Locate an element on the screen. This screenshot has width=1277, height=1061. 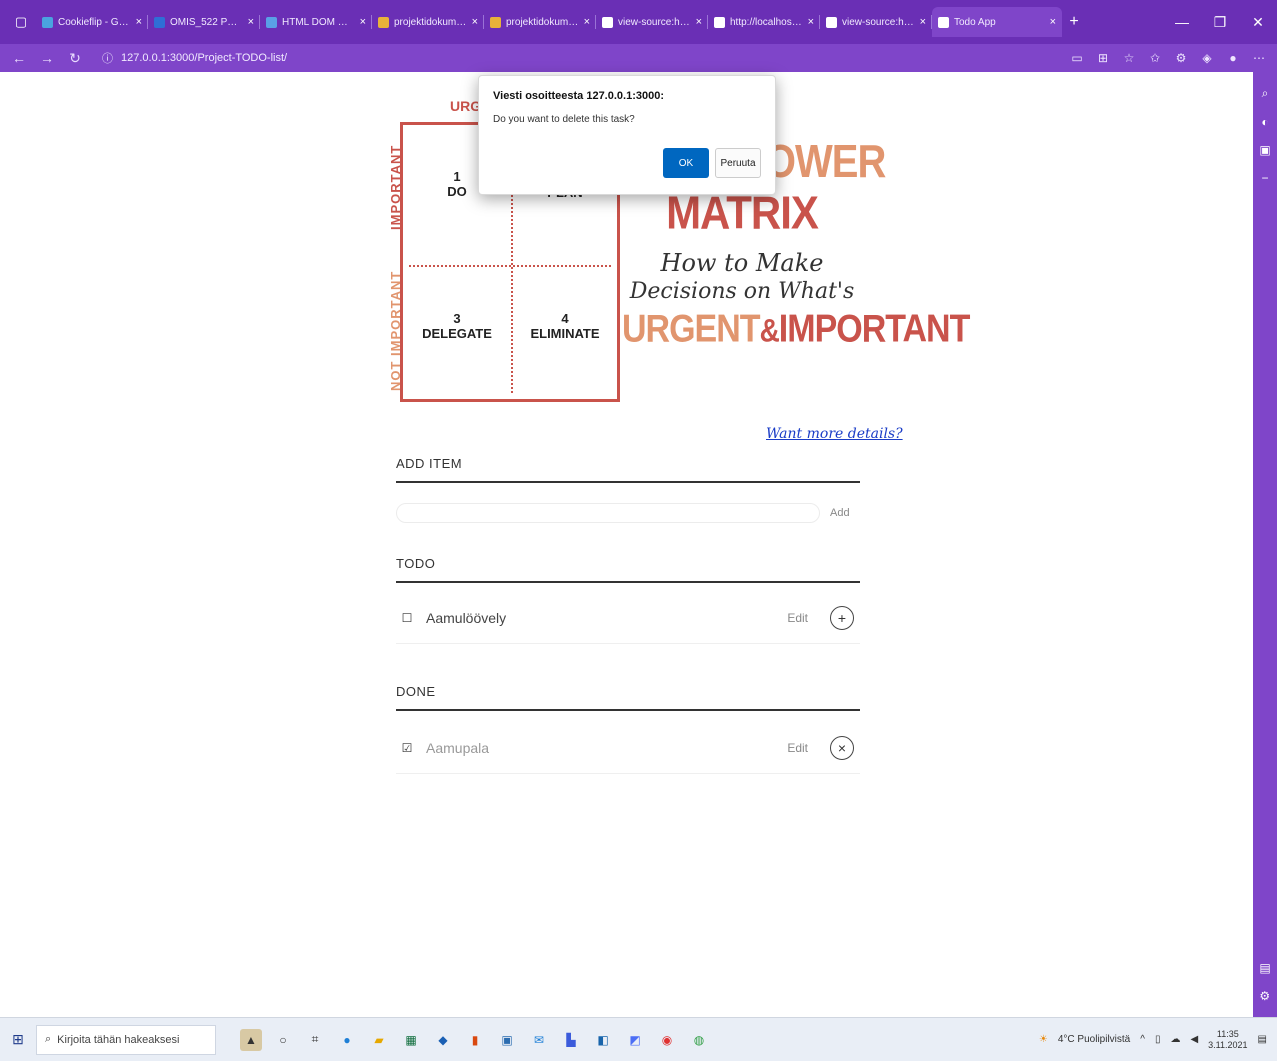
sidebar-add-icon: − is located at coordinates (1264, 178).